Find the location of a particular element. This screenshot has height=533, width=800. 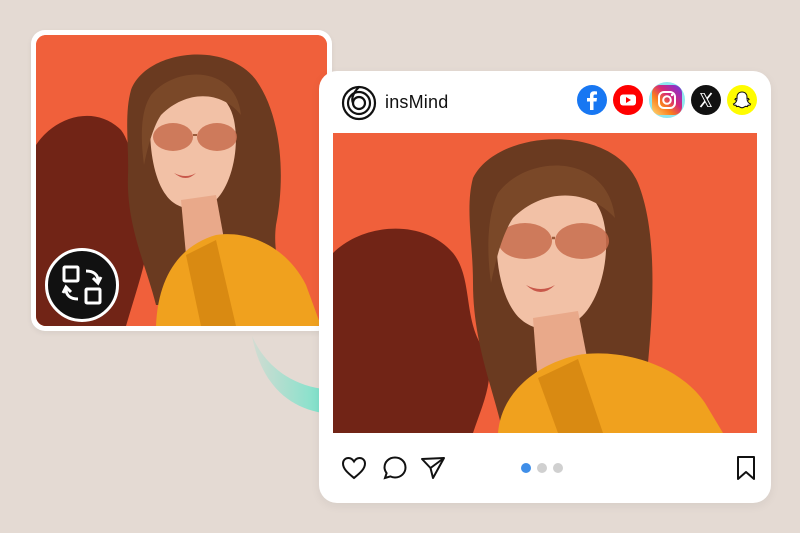

instagram-icon is located at coordinates (667, 100).